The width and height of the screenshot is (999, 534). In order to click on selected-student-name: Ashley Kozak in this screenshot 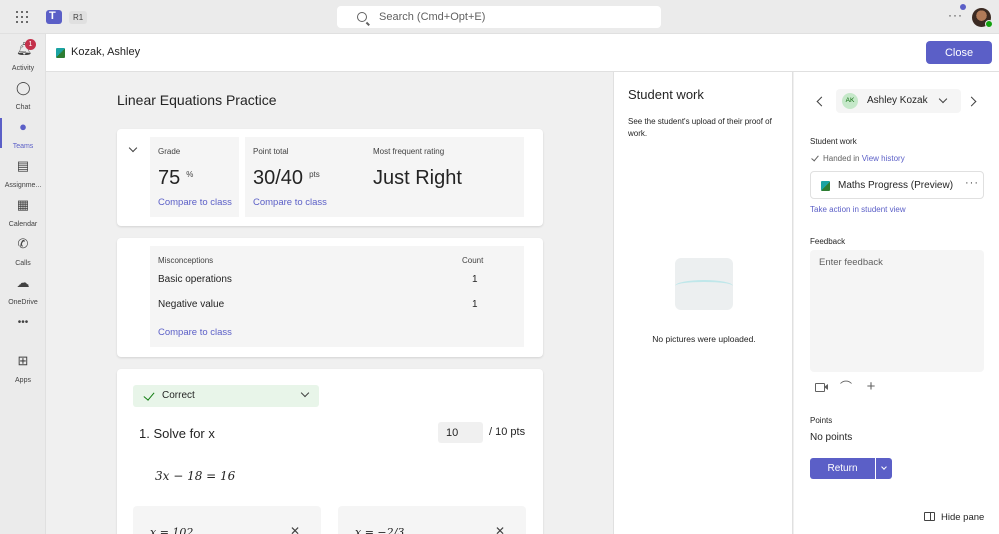, I will do `click(897, 100)`.